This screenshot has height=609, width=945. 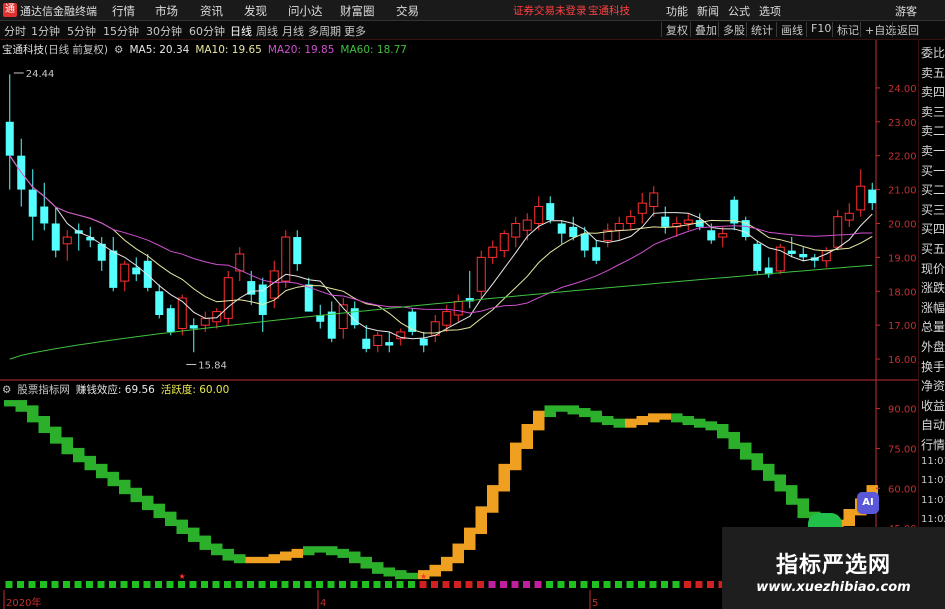 I want to click on menu-faxian: 发现, so click(x=255, y=11).